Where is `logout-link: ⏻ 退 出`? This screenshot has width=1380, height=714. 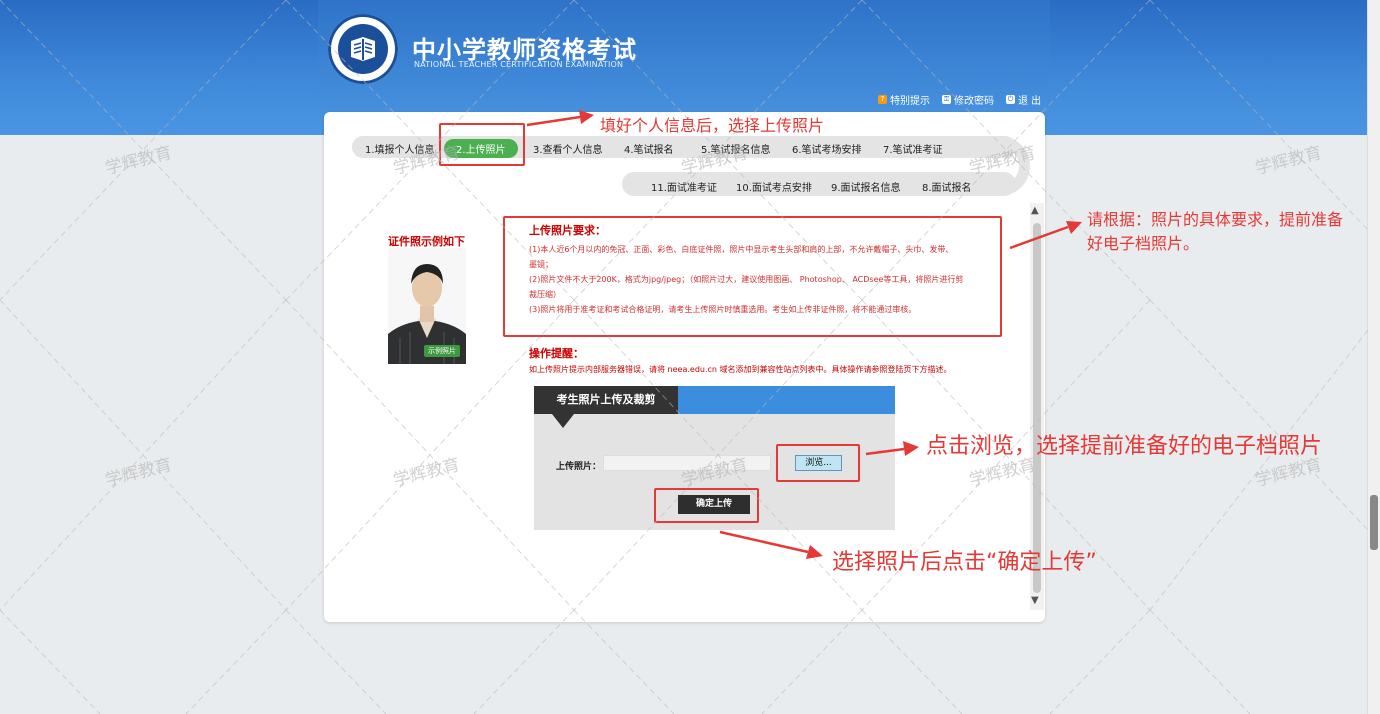
logout-link: ⏻ 退 出 is located at coordinates (1023, 99).